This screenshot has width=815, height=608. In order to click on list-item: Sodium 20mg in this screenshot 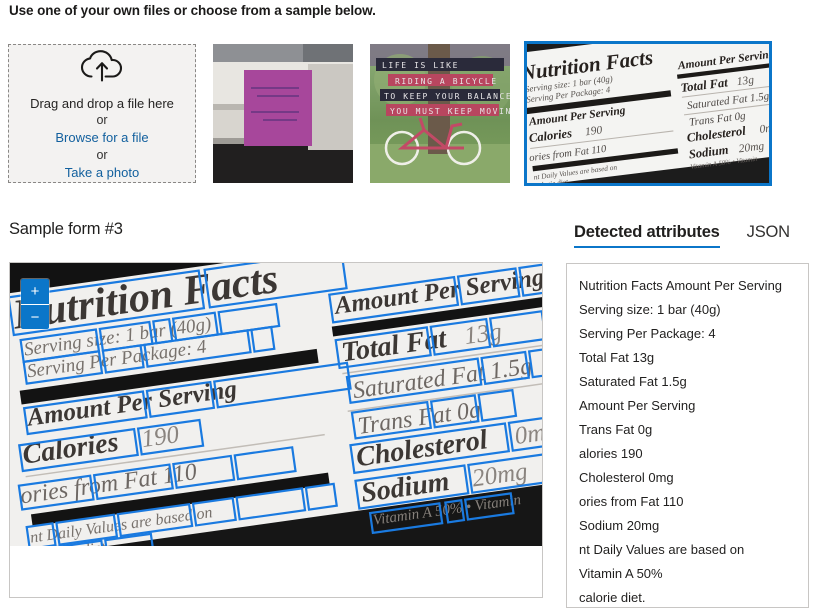, I will do `click(619, 525)`.